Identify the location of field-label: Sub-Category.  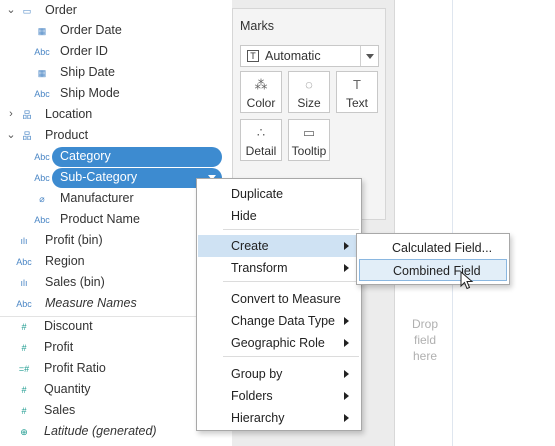
(99, 177).